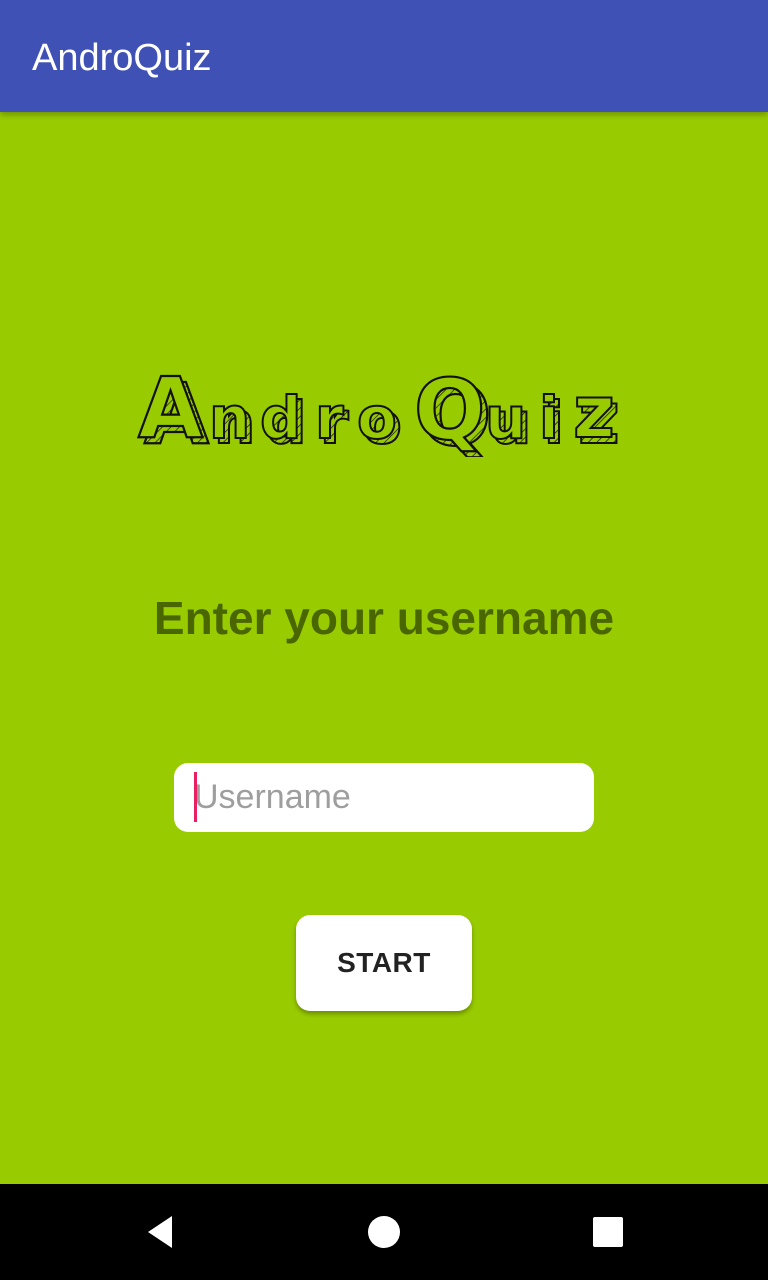 Image resolution: width=768 pixels, height=1280 pixels. I want to click on svg-text: u, so click(505, 418).